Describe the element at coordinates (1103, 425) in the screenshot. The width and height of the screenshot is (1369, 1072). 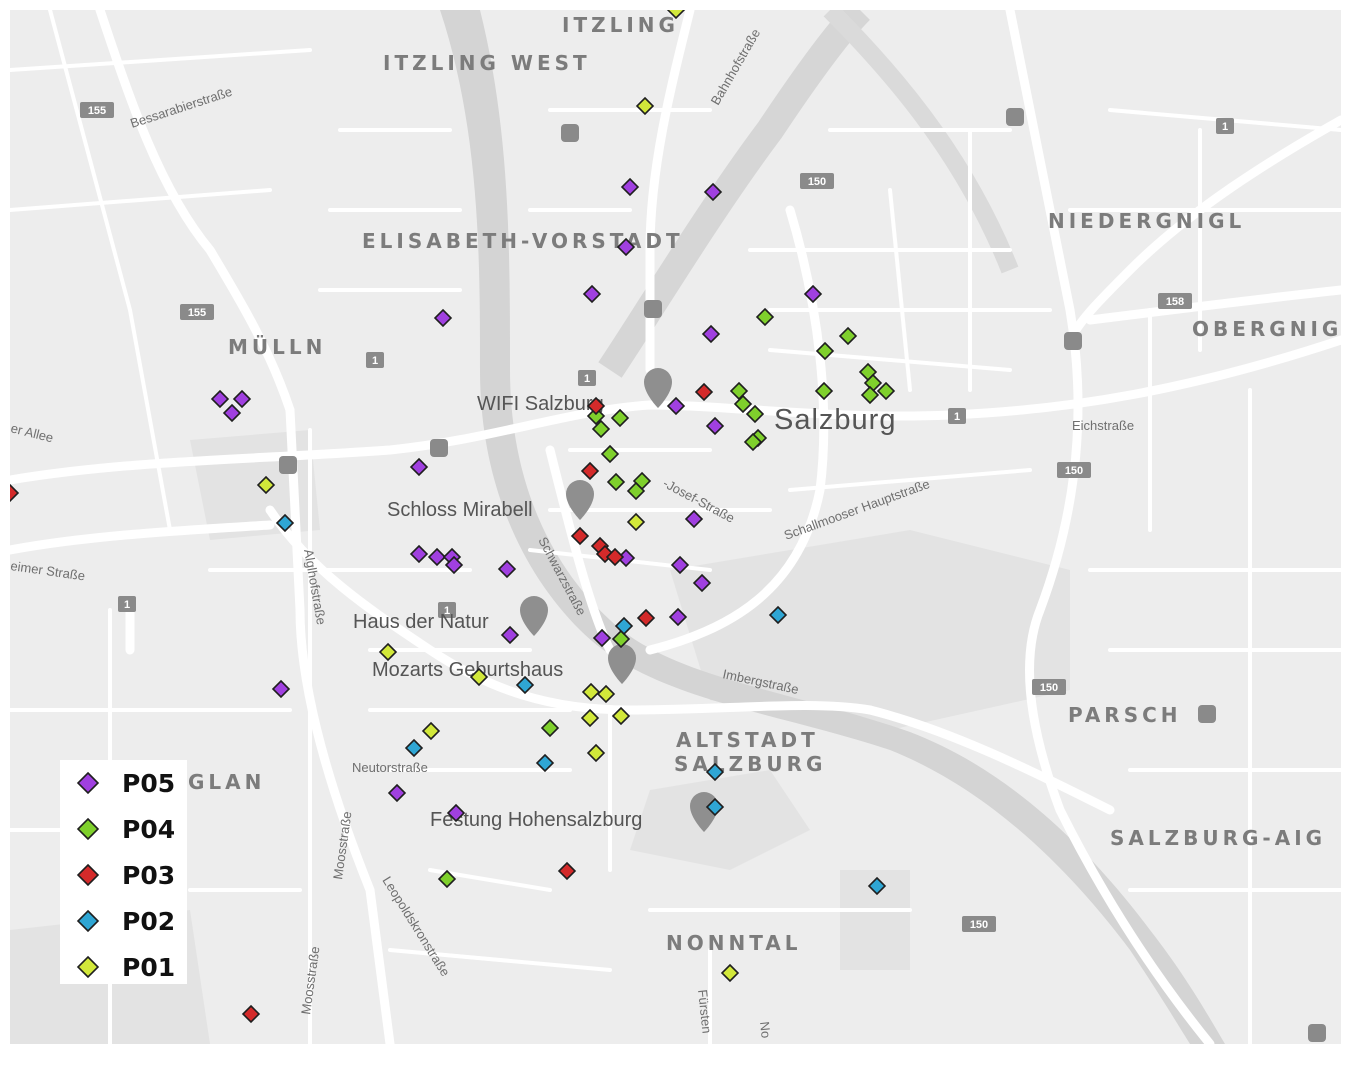
I see `street-label: Eichstraße` at that location.